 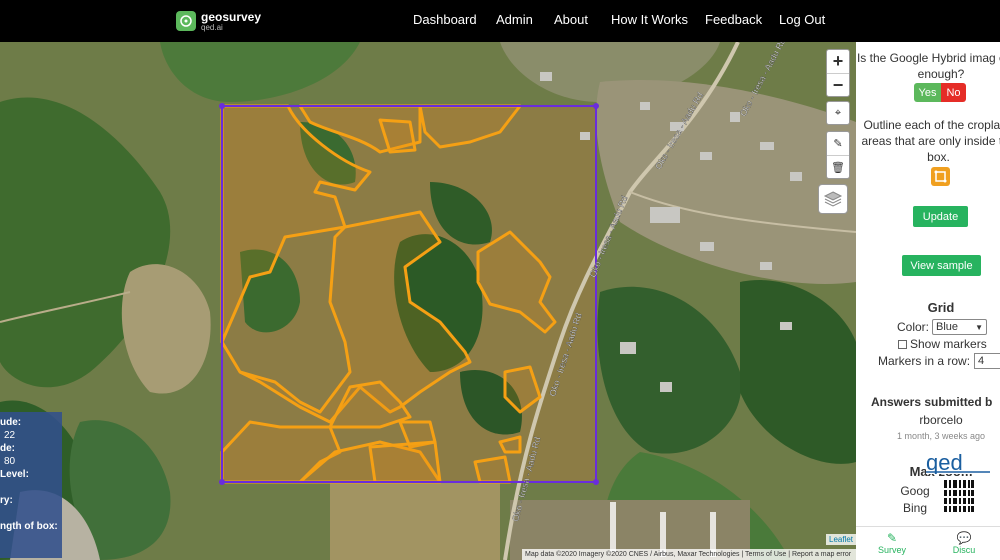 I want to click on nav-dashboard: Dashboard, so click(x=445, y=19).